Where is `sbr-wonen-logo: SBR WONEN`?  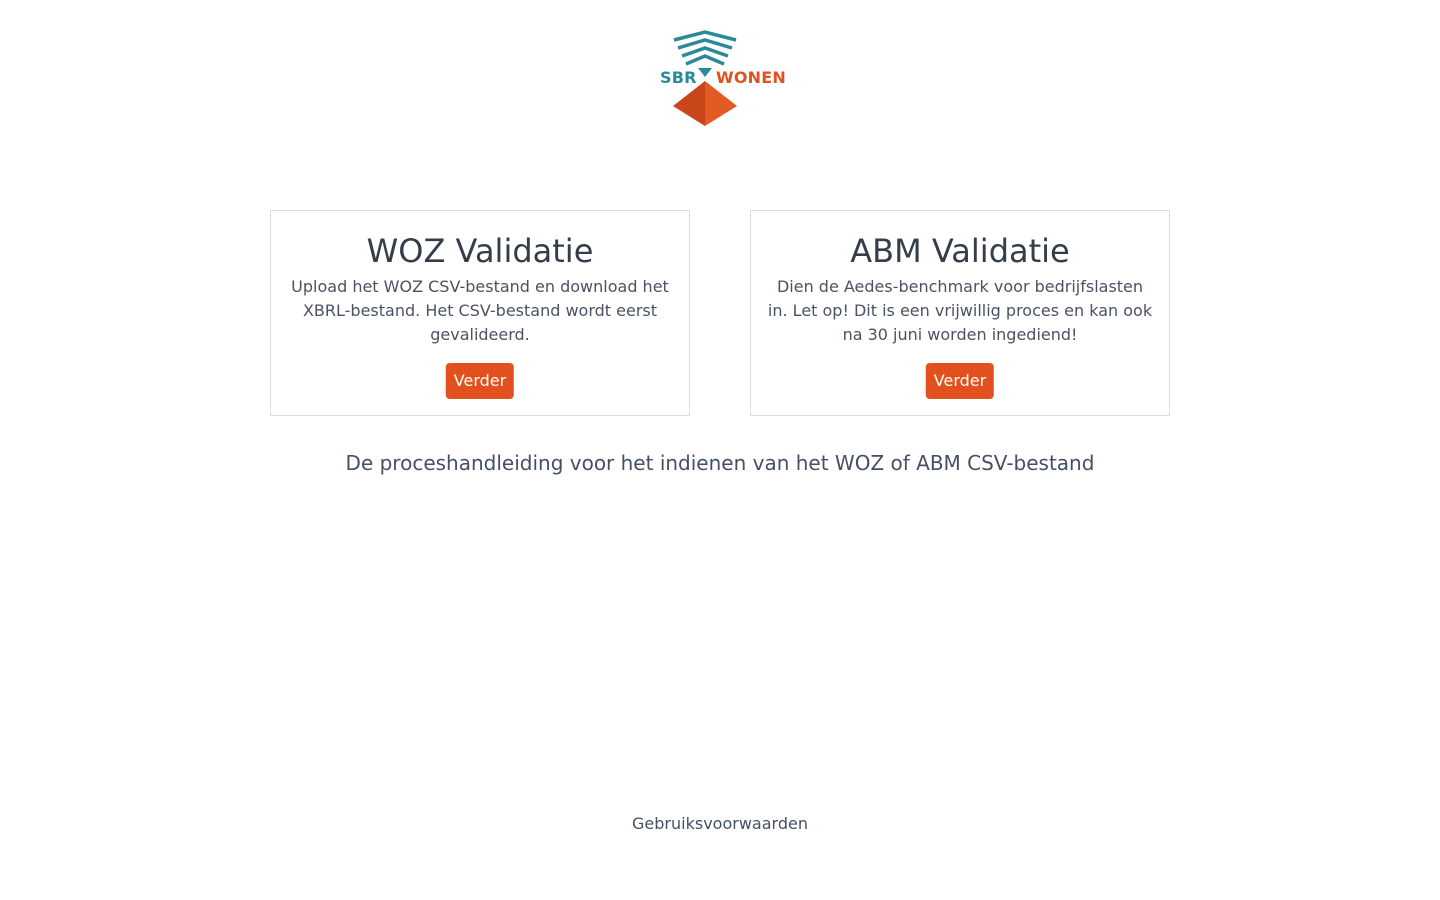 sbr-wonen-logo: SBR WONEN is located at coordinates (720, 79).